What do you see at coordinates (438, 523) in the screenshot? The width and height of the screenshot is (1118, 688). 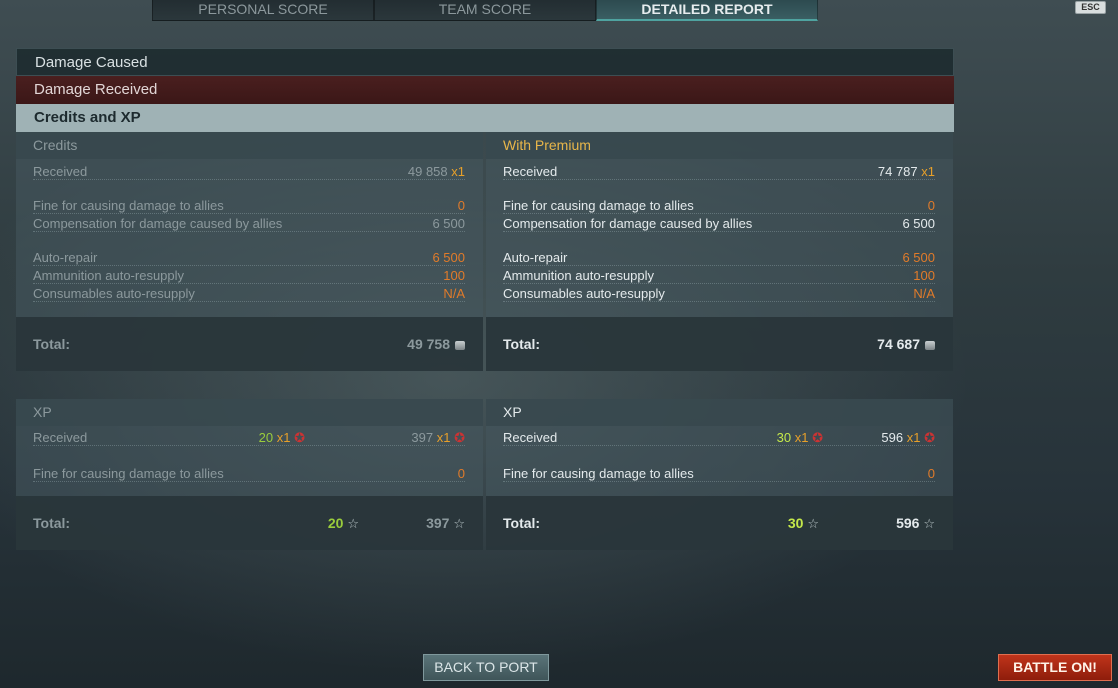 I see `xp-total-b: 397` at bounding box center [438, 523].